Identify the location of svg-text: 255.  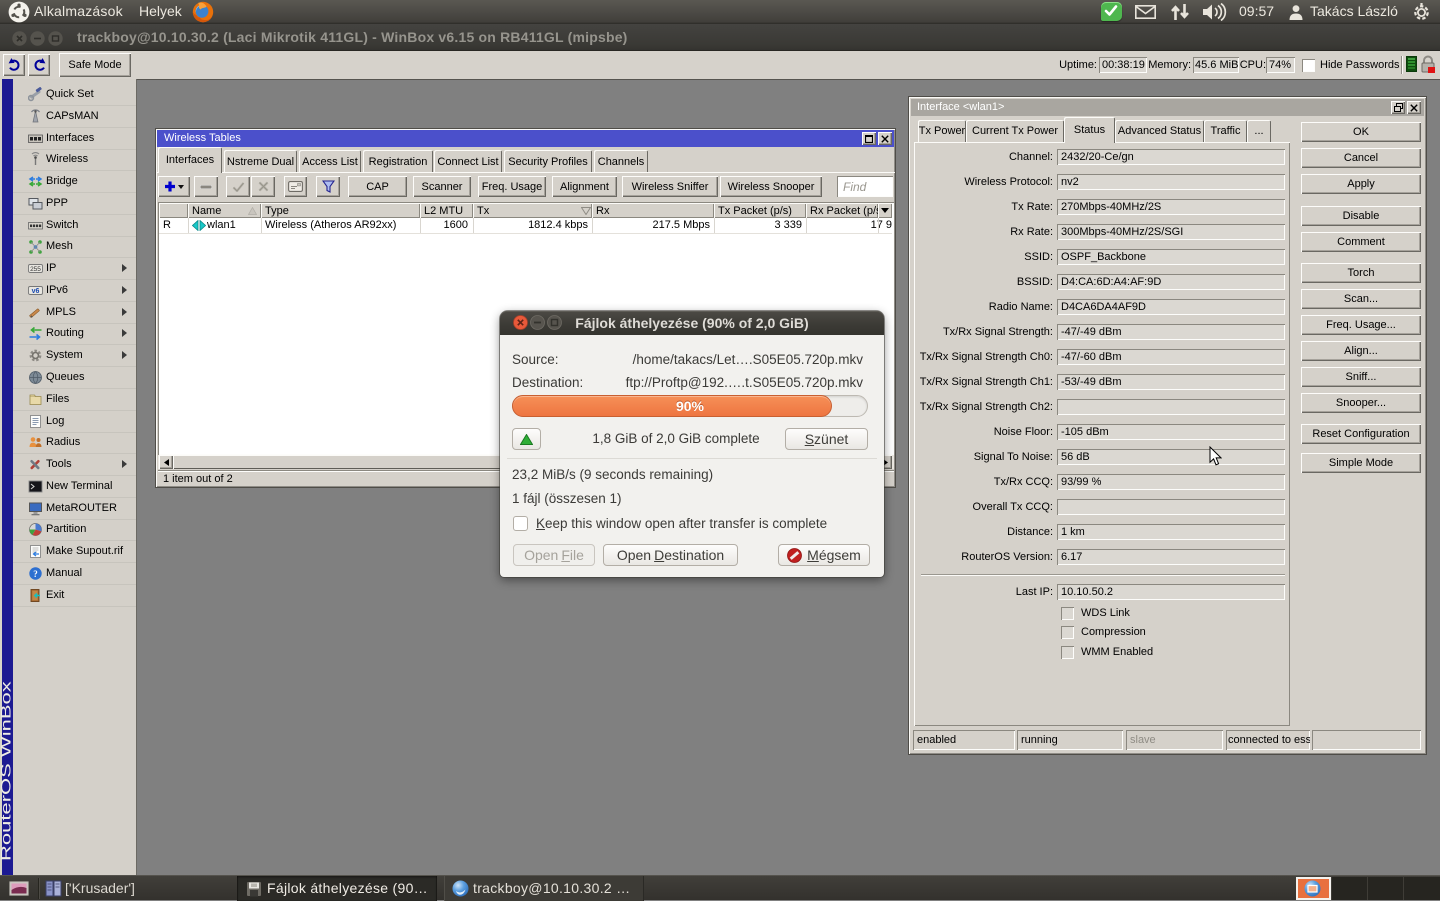
(35, 269).